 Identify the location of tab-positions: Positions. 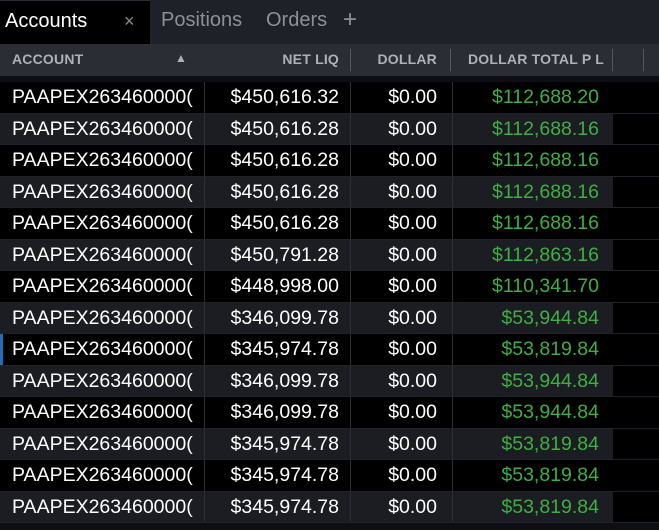
(201, 20).